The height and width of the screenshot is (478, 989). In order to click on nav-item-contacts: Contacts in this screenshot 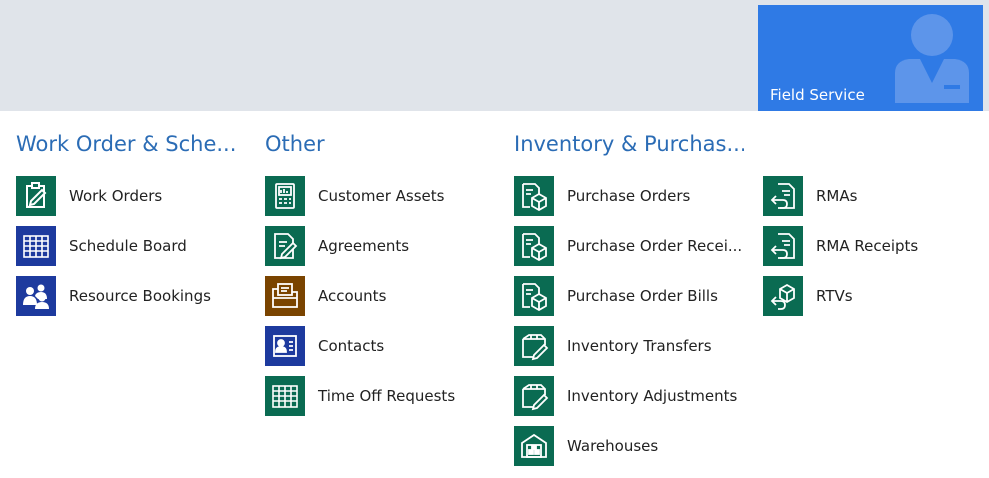, I will do `click(380, 346)`.